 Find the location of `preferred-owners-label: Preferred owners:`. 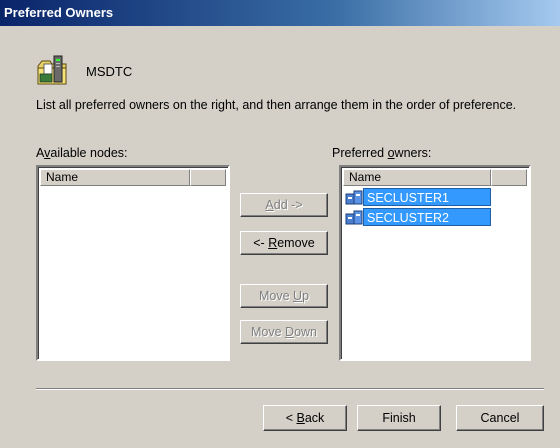

preferred-owners-label: Preferred owners: is located at coordinates (382, 153).